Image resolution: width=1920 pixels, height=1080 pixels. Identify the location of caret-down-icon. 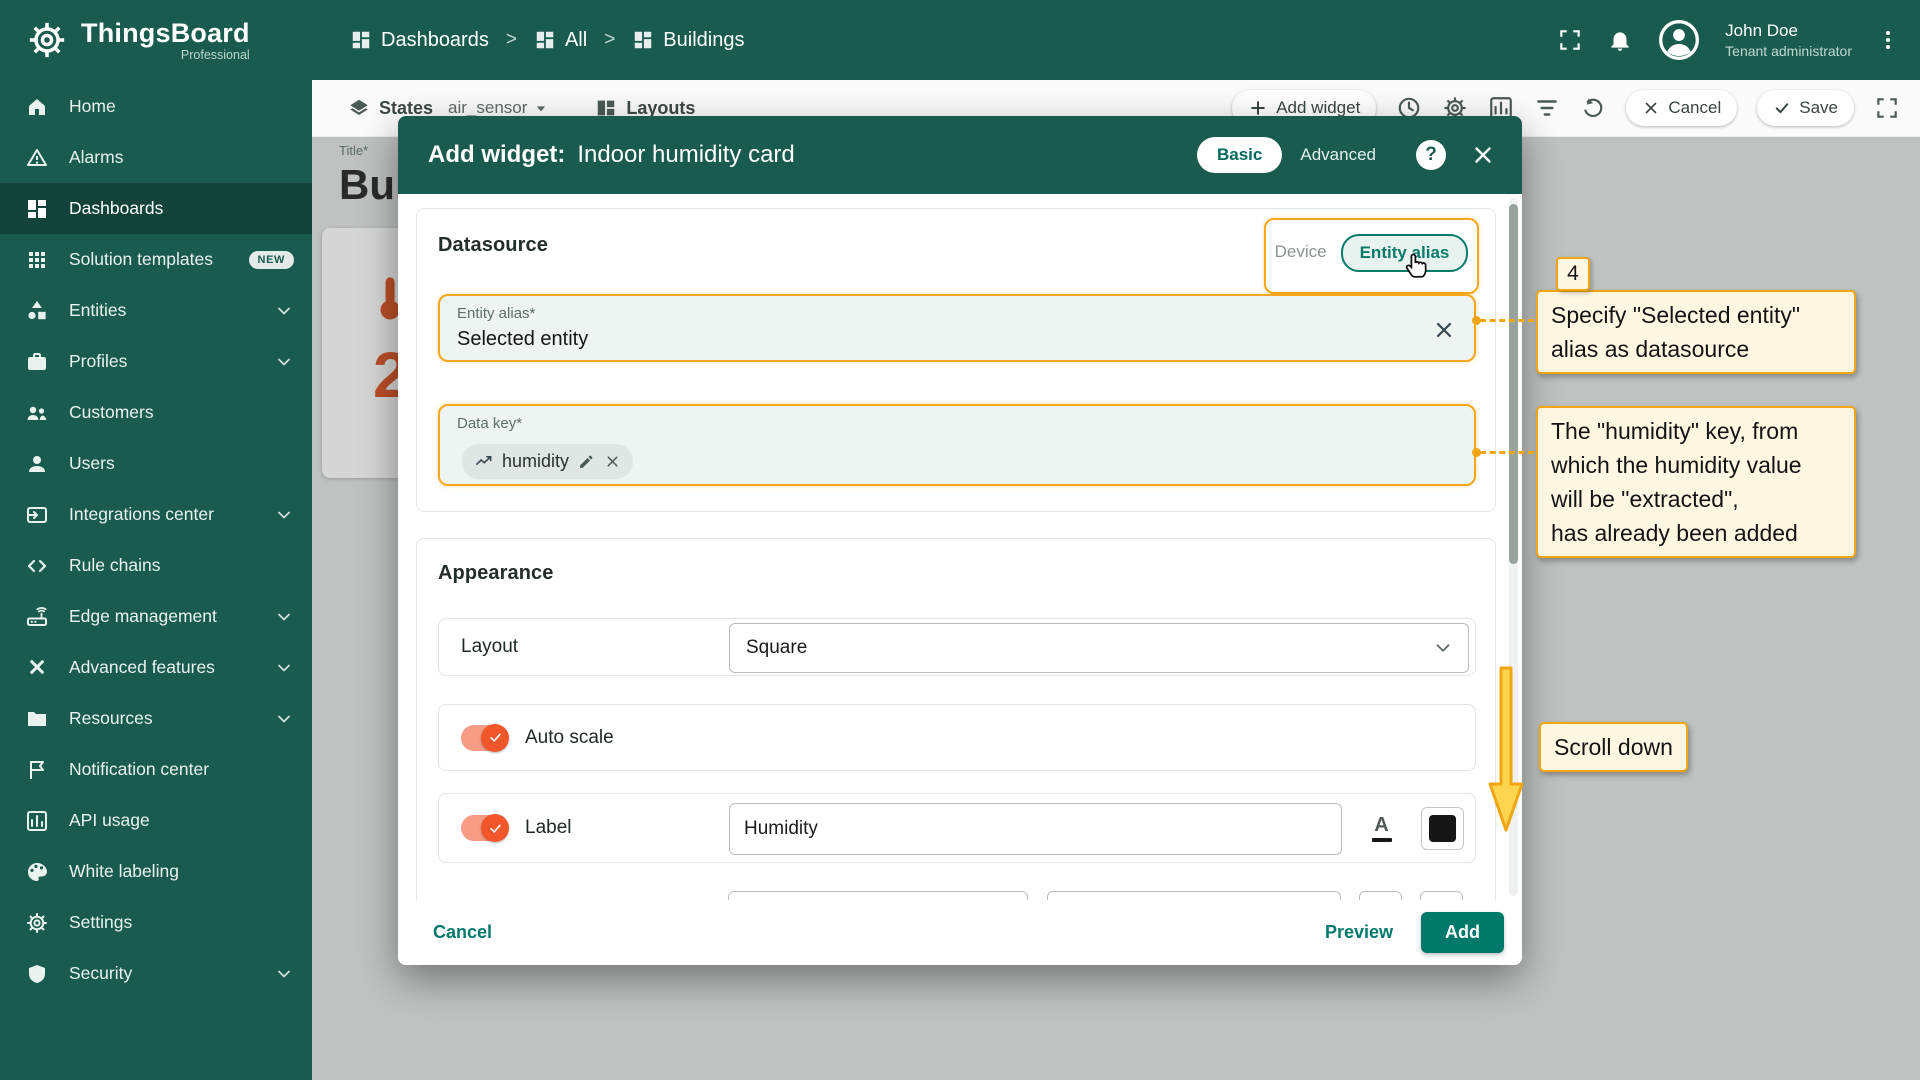
(541, 108).